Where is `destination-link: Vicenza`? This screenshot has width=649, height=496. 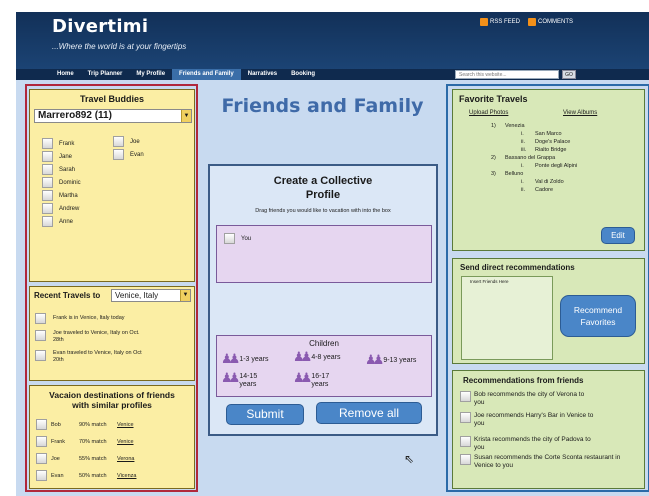 destination-link: Vicenza is located at coordinates (126, 476).